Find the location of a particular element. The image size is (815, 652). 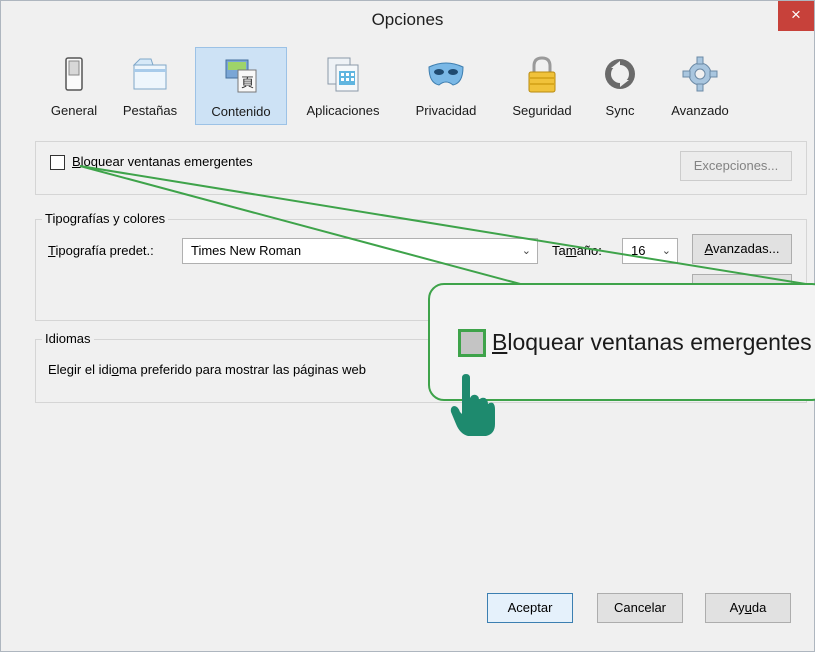

close-icon: × is located at coordinates (796, 14).